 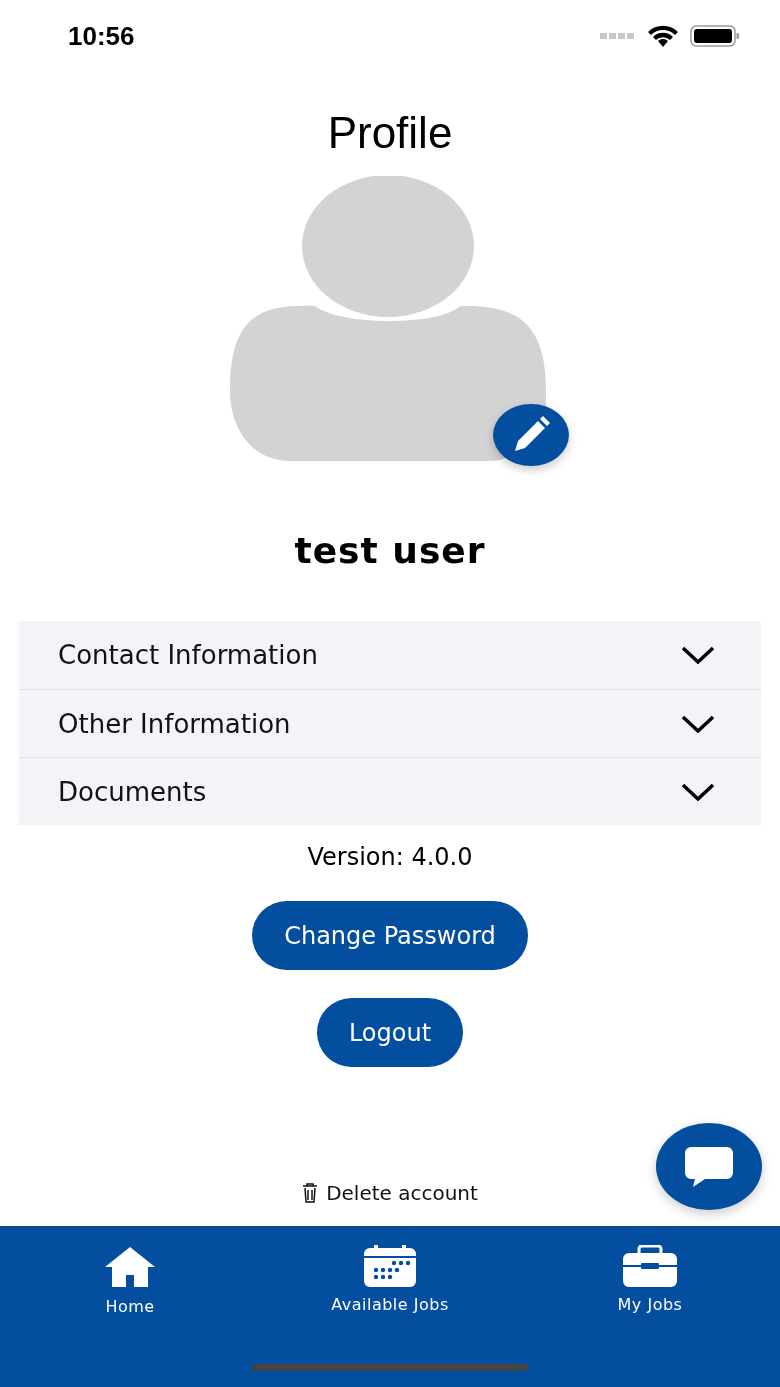 What do you see at coordinates (390, 655) in the screenshot?
I see `section-header: Contact Information` at bounding box center [390, 655].